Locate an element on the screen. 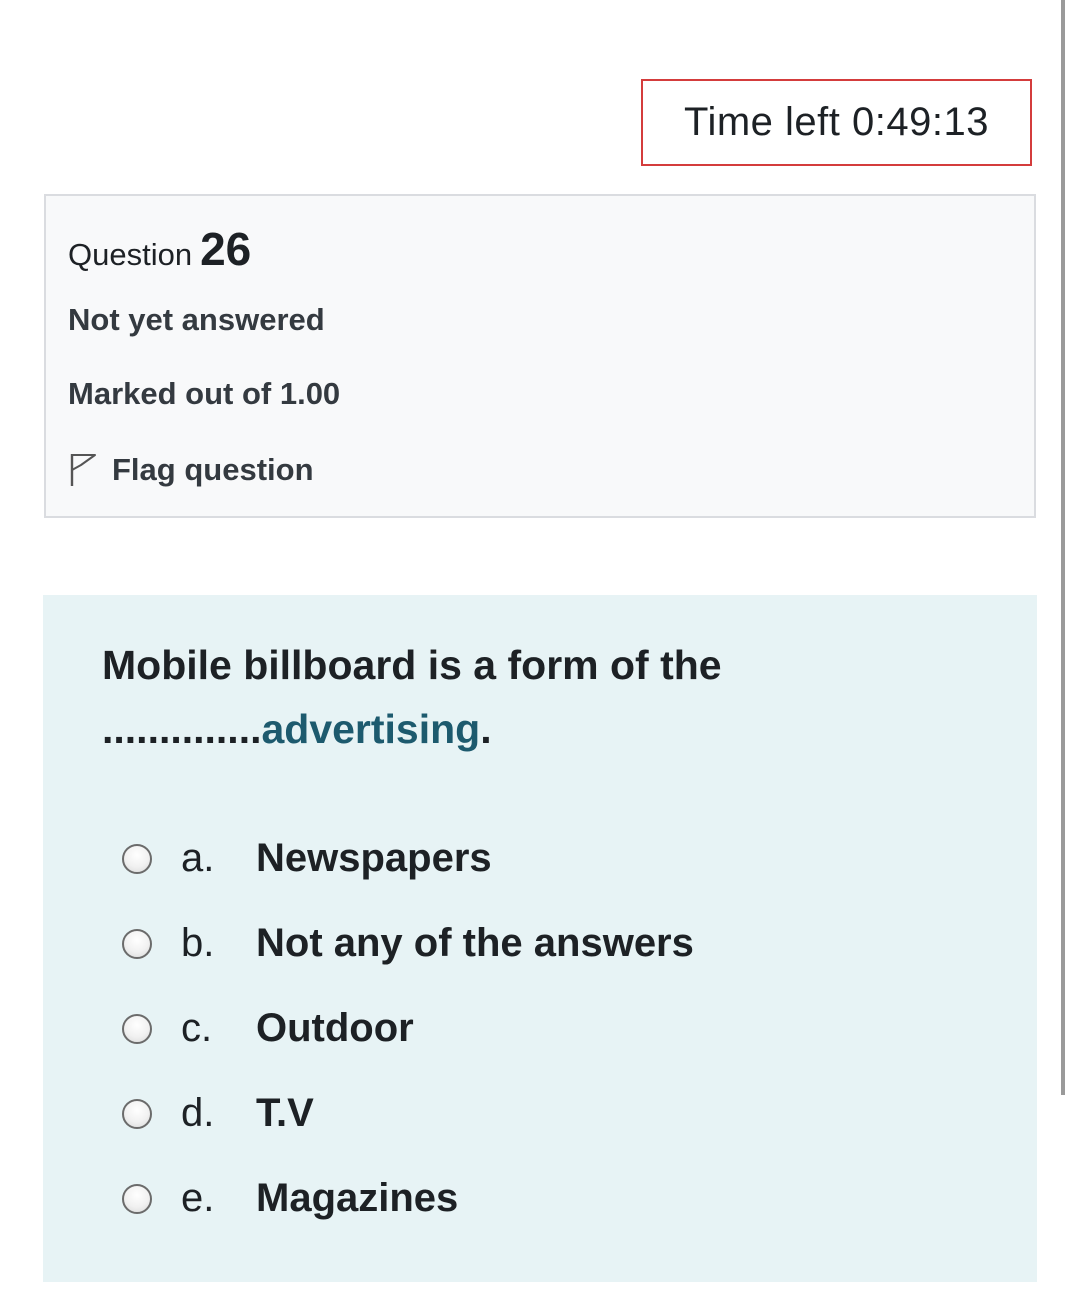 This screenshot has height=1307, width=1065. question-end: . is located at coordinates (486, 729).